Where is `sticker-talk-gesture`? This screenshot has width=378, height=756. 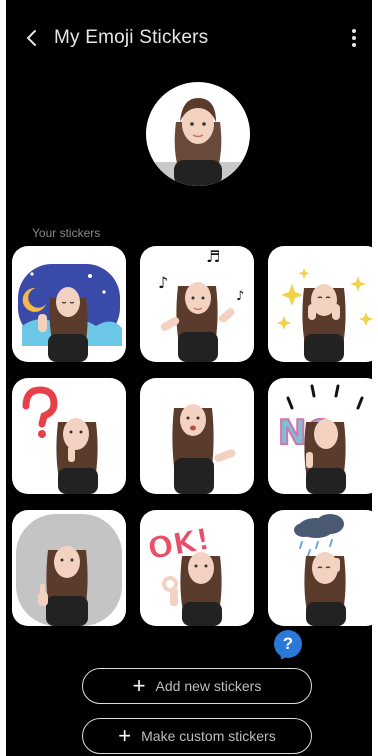 sticker-talk-gesture is located at coordinates (197, 436).